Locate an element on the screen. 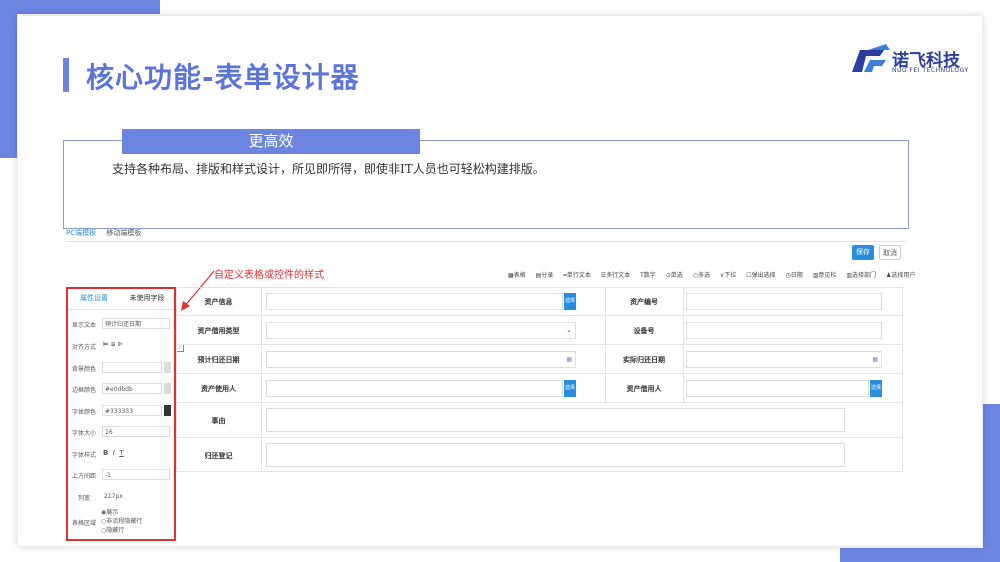 This screenshot has width=1000, height=562. panel-label-border-color: 边框颜色 is located at coordinates (84, 390).